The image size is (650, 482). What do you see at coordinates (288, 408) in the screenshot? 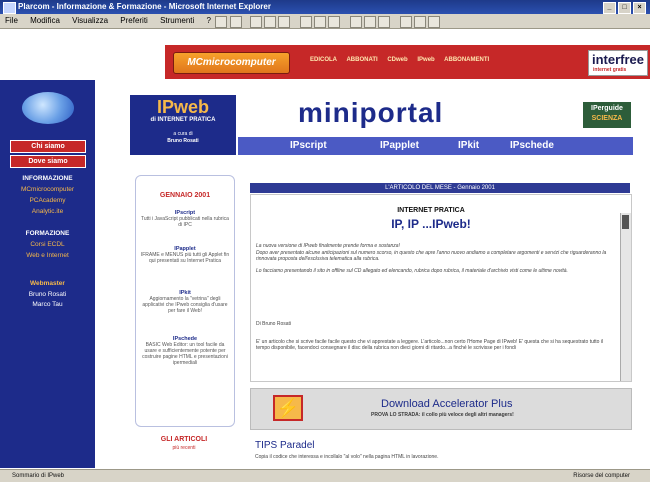
I see `lightning-icon: ⚡` at bounding box center [288, 408].